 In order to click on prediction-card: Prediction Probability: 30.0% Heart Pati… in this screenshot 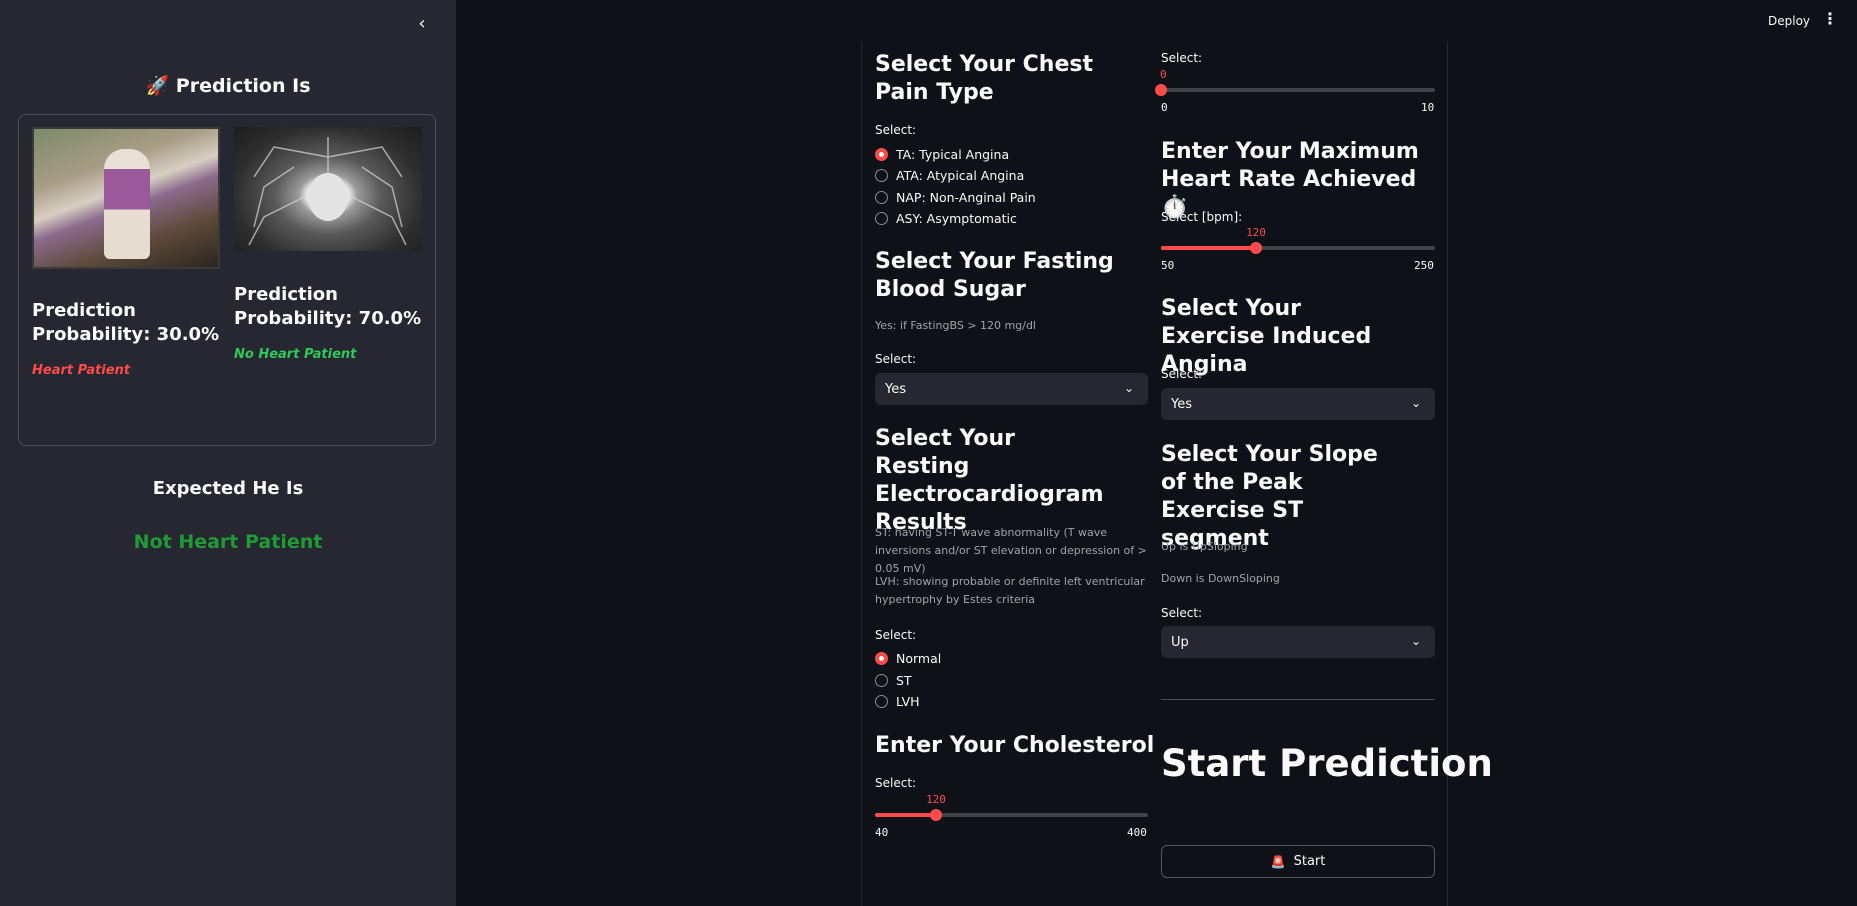, I will do `click(227, 280)`.